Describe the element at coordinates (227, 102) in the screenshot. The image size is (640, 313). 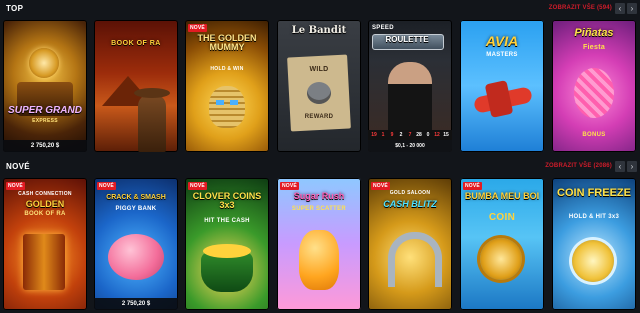
I see `mummy-eyes` at that location.